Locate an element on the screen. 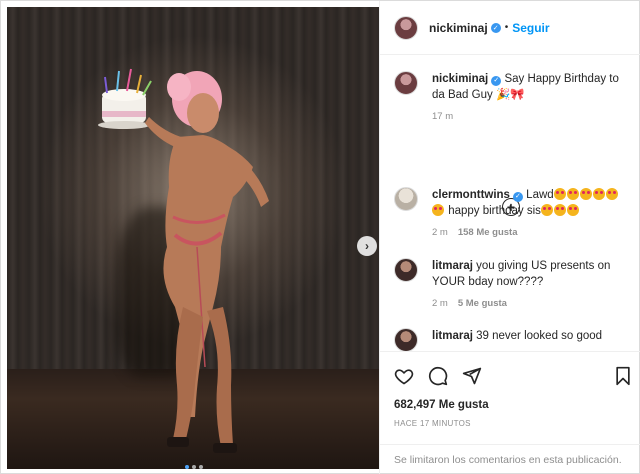  chevron-right-icon: › is located at coordinates (367, 246).